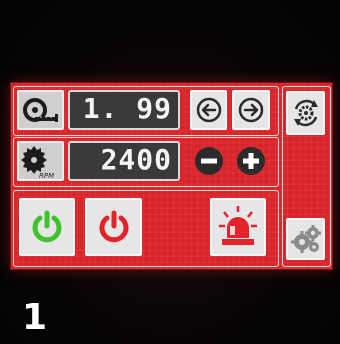  I want to click on decrease-arrow-button, so click(208, 110).